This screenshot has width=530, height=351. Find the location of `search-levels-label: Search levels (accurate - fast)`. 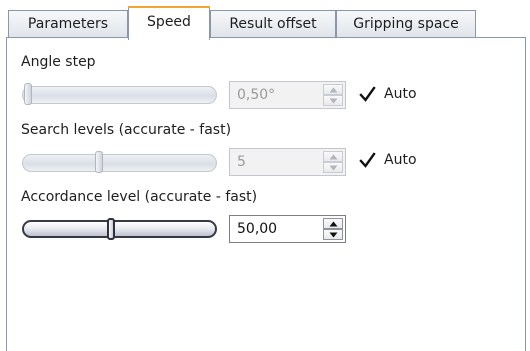

search-levels-label: Search levels (accurate - fast) is located at coordinates (126, 130).